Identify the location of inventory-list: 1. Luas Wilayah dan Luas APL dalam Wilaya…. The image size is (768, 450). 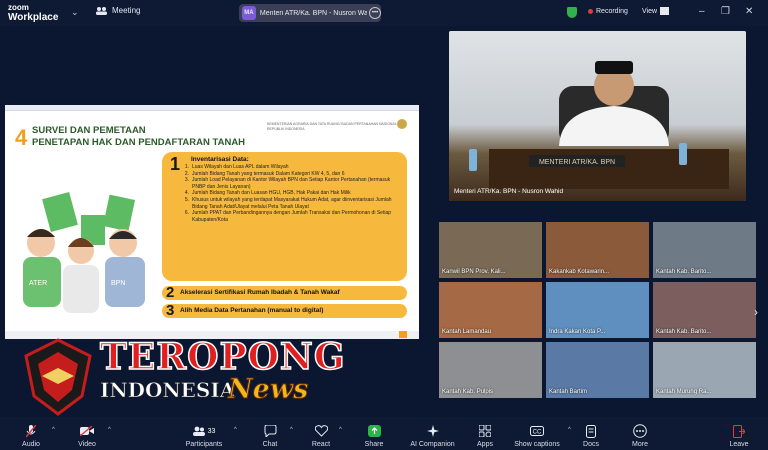
(291, 193).